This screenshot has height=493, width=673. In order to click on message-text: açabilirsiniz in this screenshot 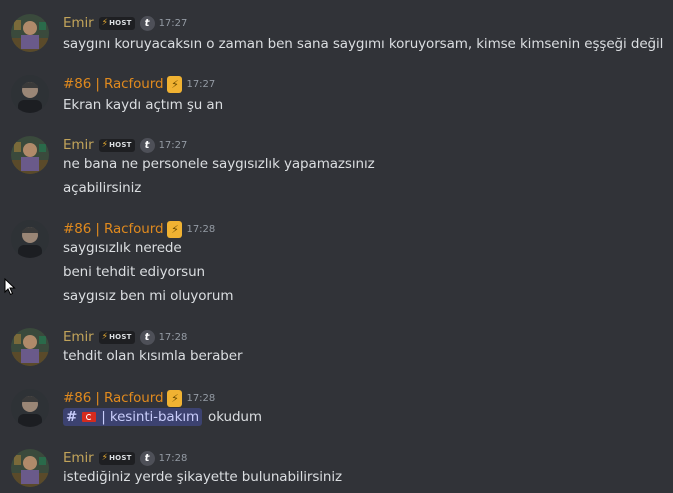, I will do `click(102, 188)`.